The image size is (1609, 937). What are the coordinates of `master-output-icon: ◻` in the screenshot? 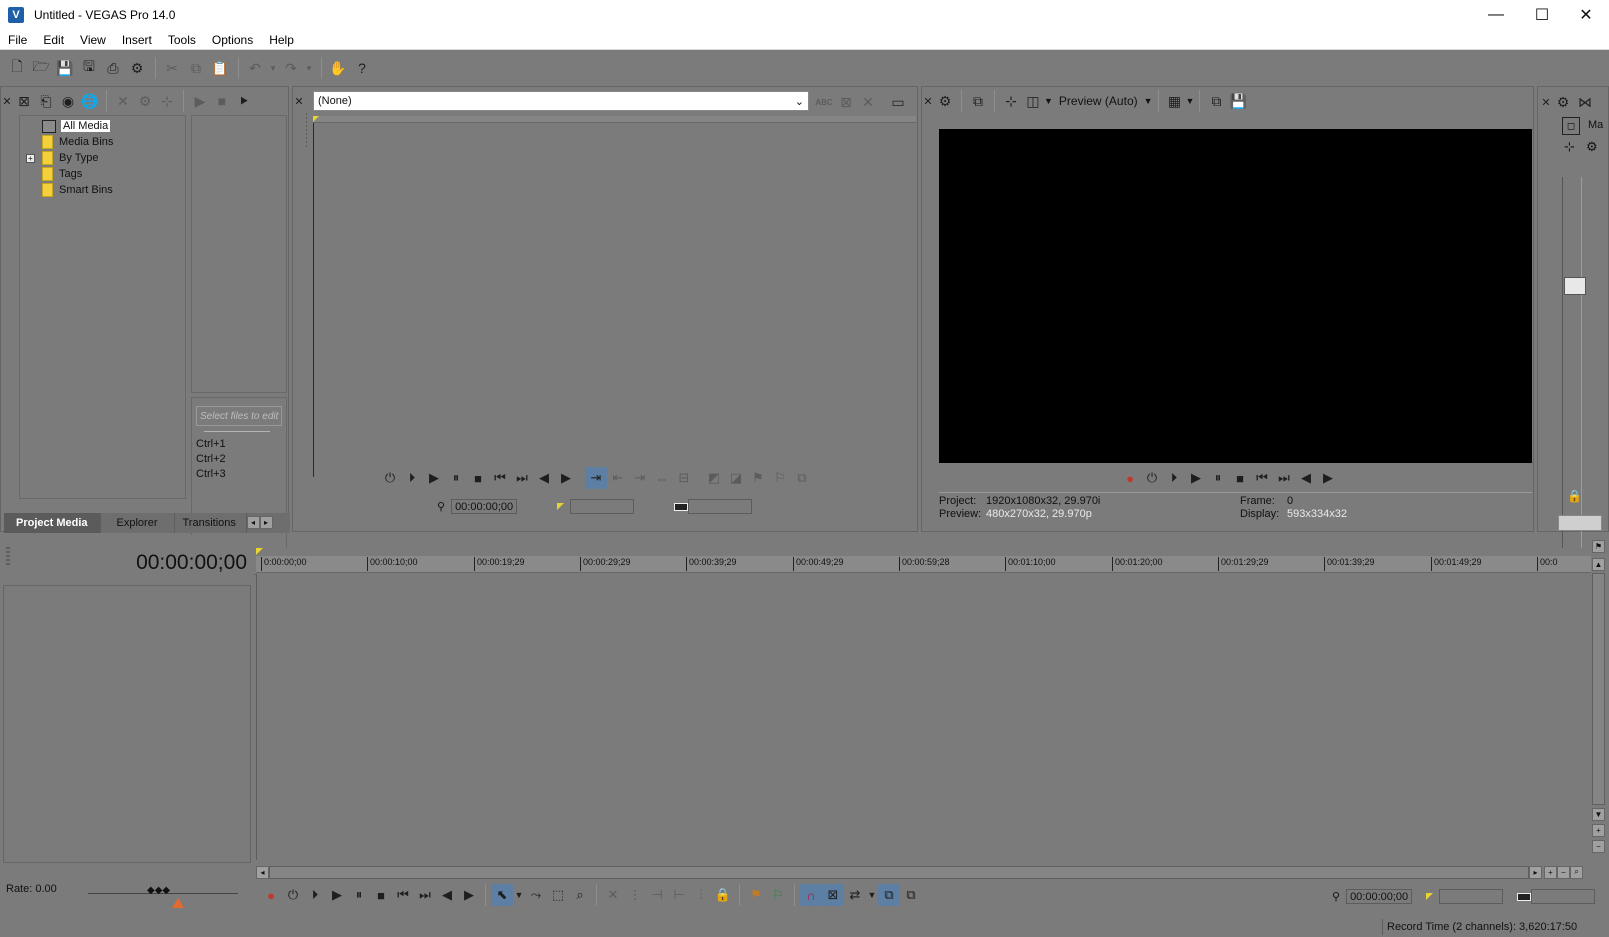 It's located at (1571, 126).